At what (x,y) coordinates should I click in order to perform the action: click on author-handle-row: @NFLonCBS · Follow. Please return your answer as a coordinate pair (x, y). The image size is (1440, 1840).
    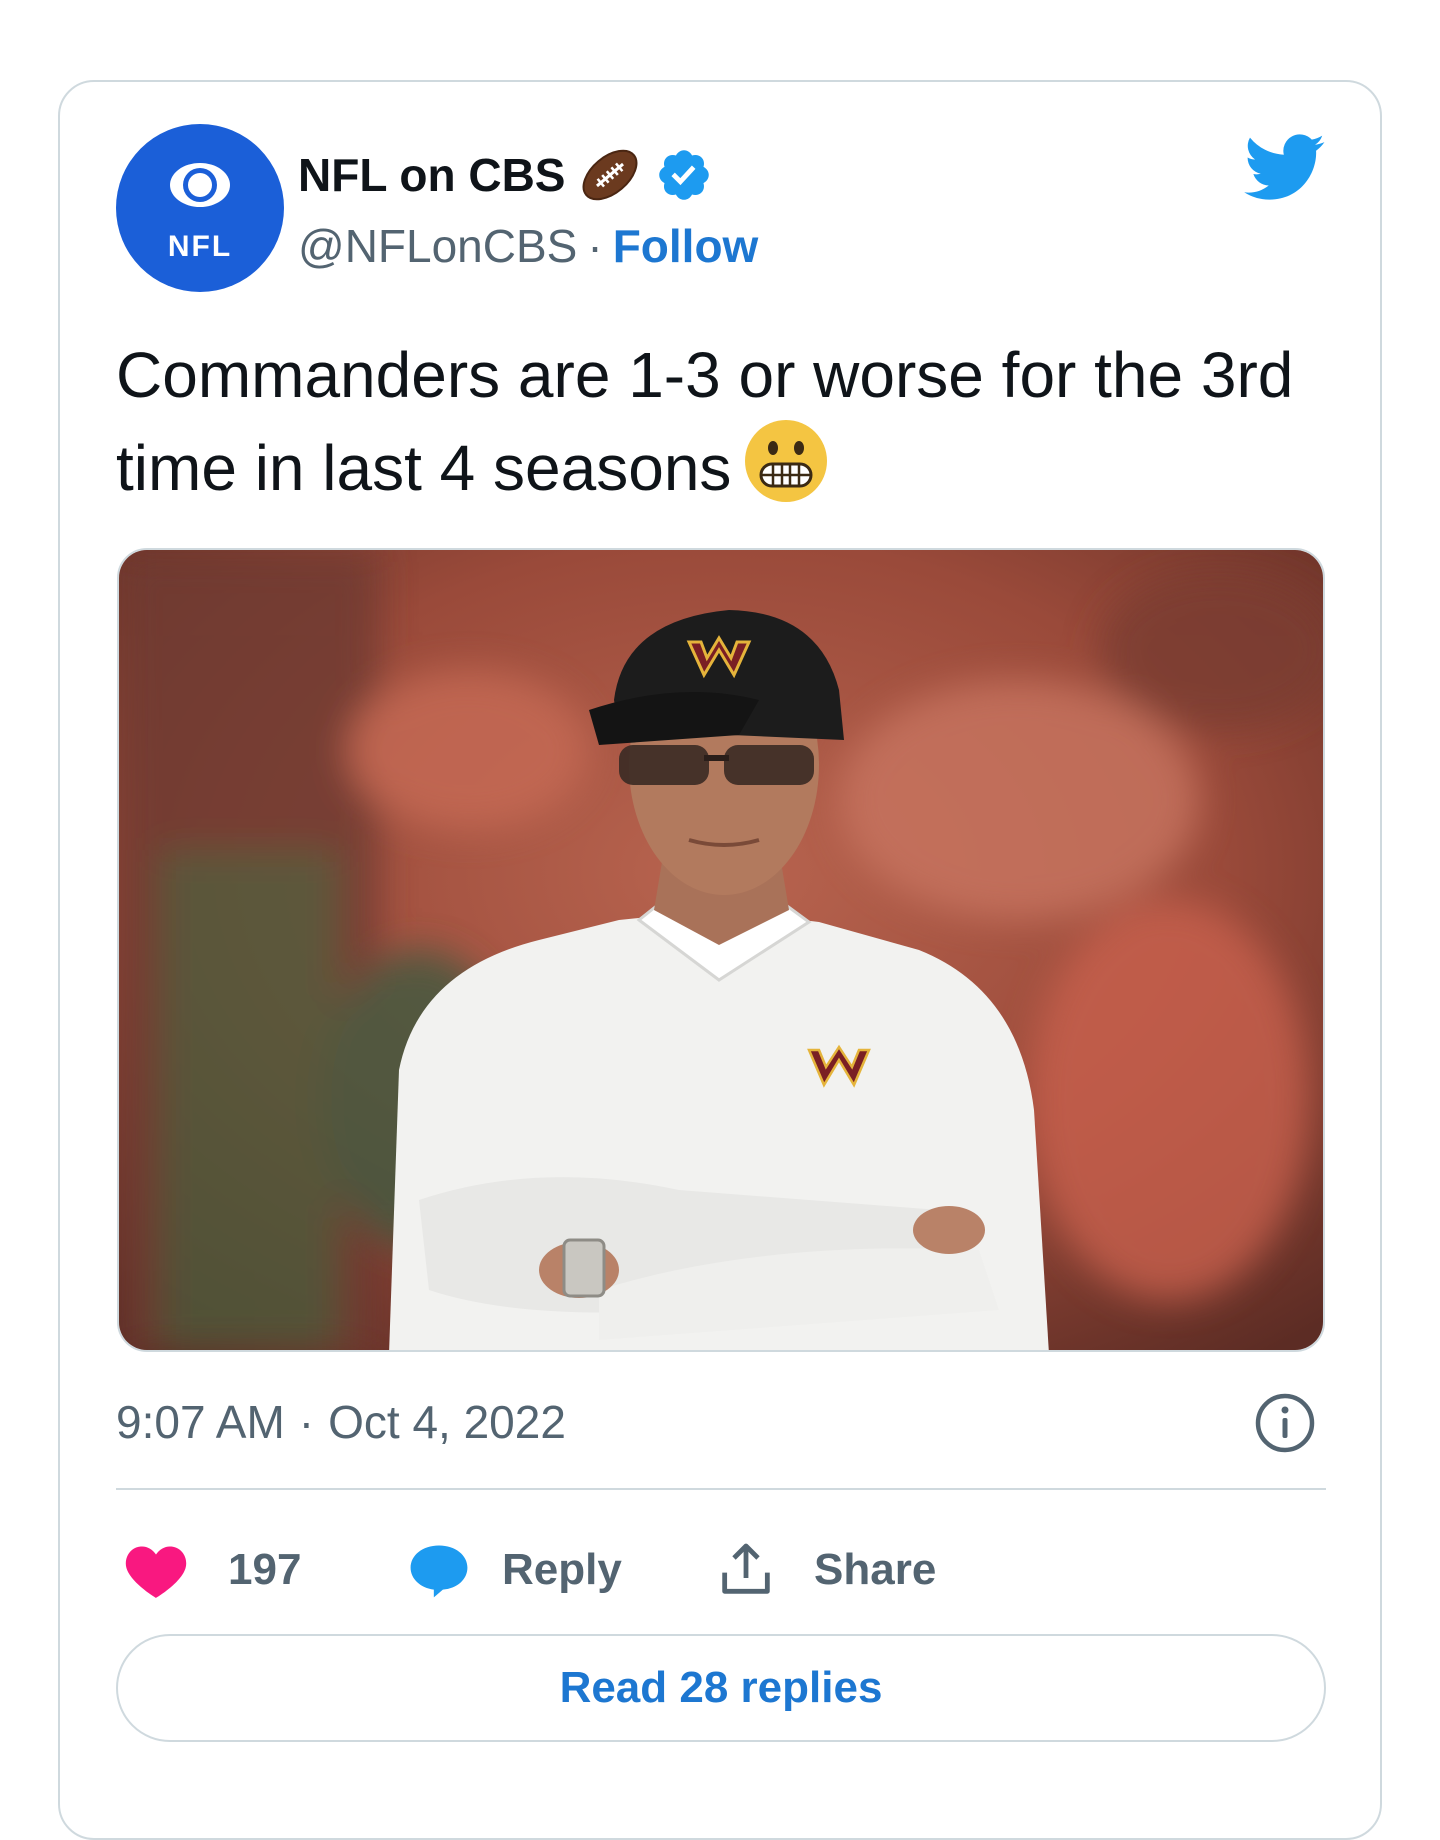
    Looking at the image, I should click on (528, 246).